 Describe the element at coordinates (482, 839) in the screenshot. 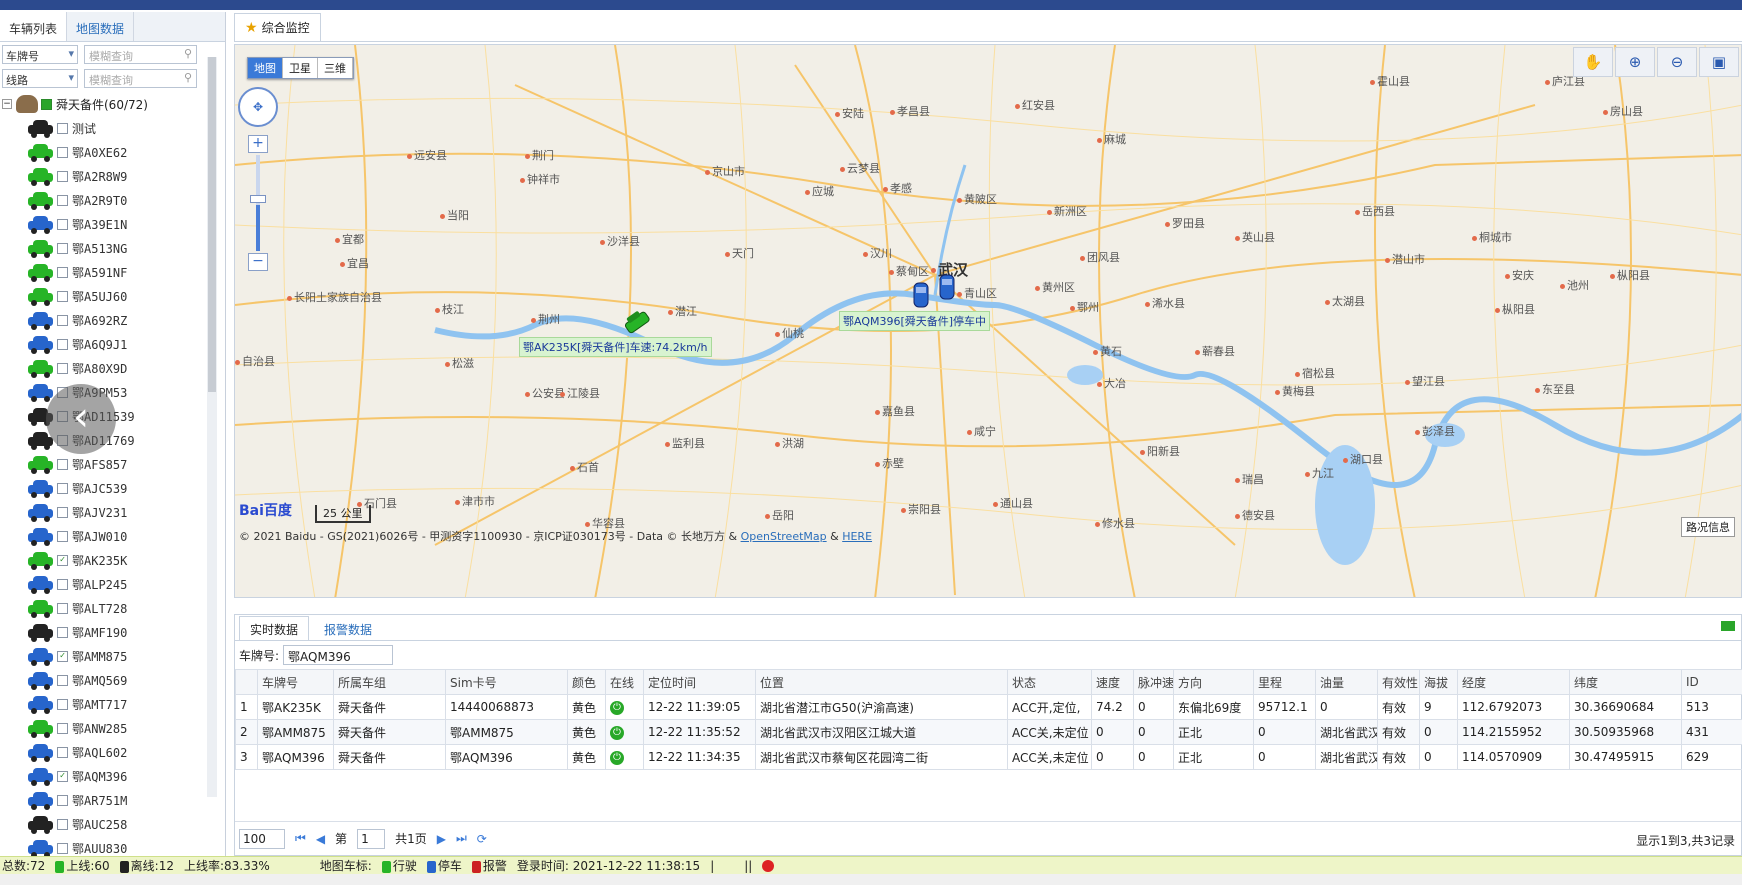

I see `refresh-icon: ⟳` at that location.